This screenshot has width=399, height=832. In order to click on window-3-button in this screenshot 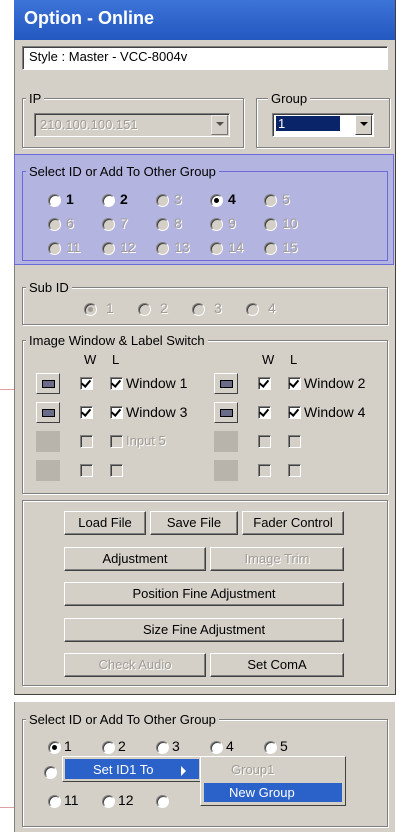, I will do `click(48, 412)`.